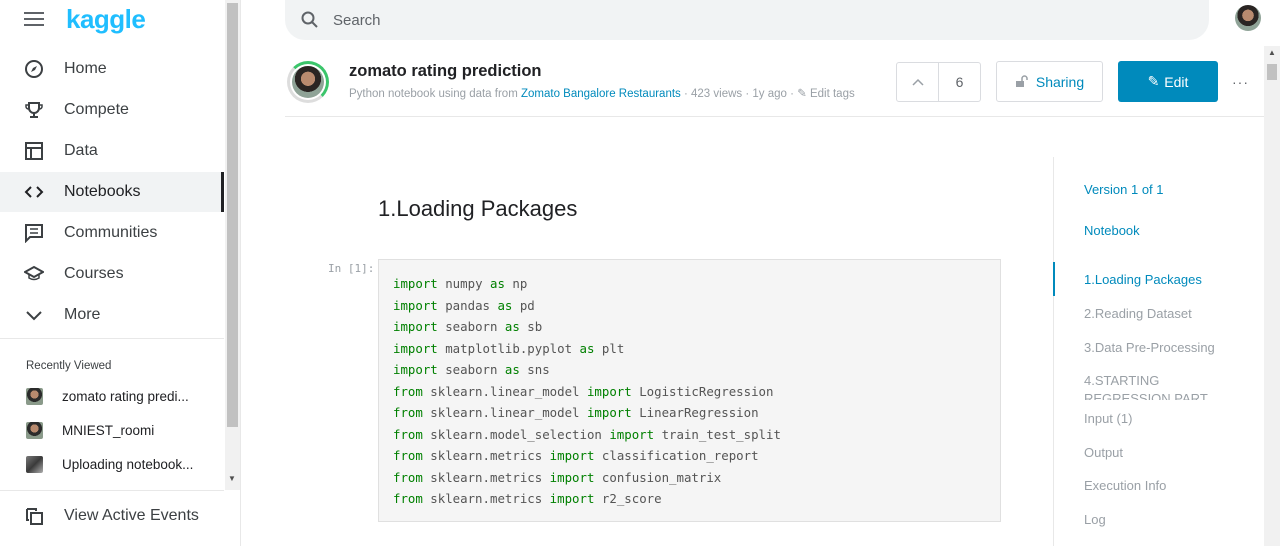 This screenshot has height=546, width=1280. I want to click on code-text: pd, so click(523, 305).